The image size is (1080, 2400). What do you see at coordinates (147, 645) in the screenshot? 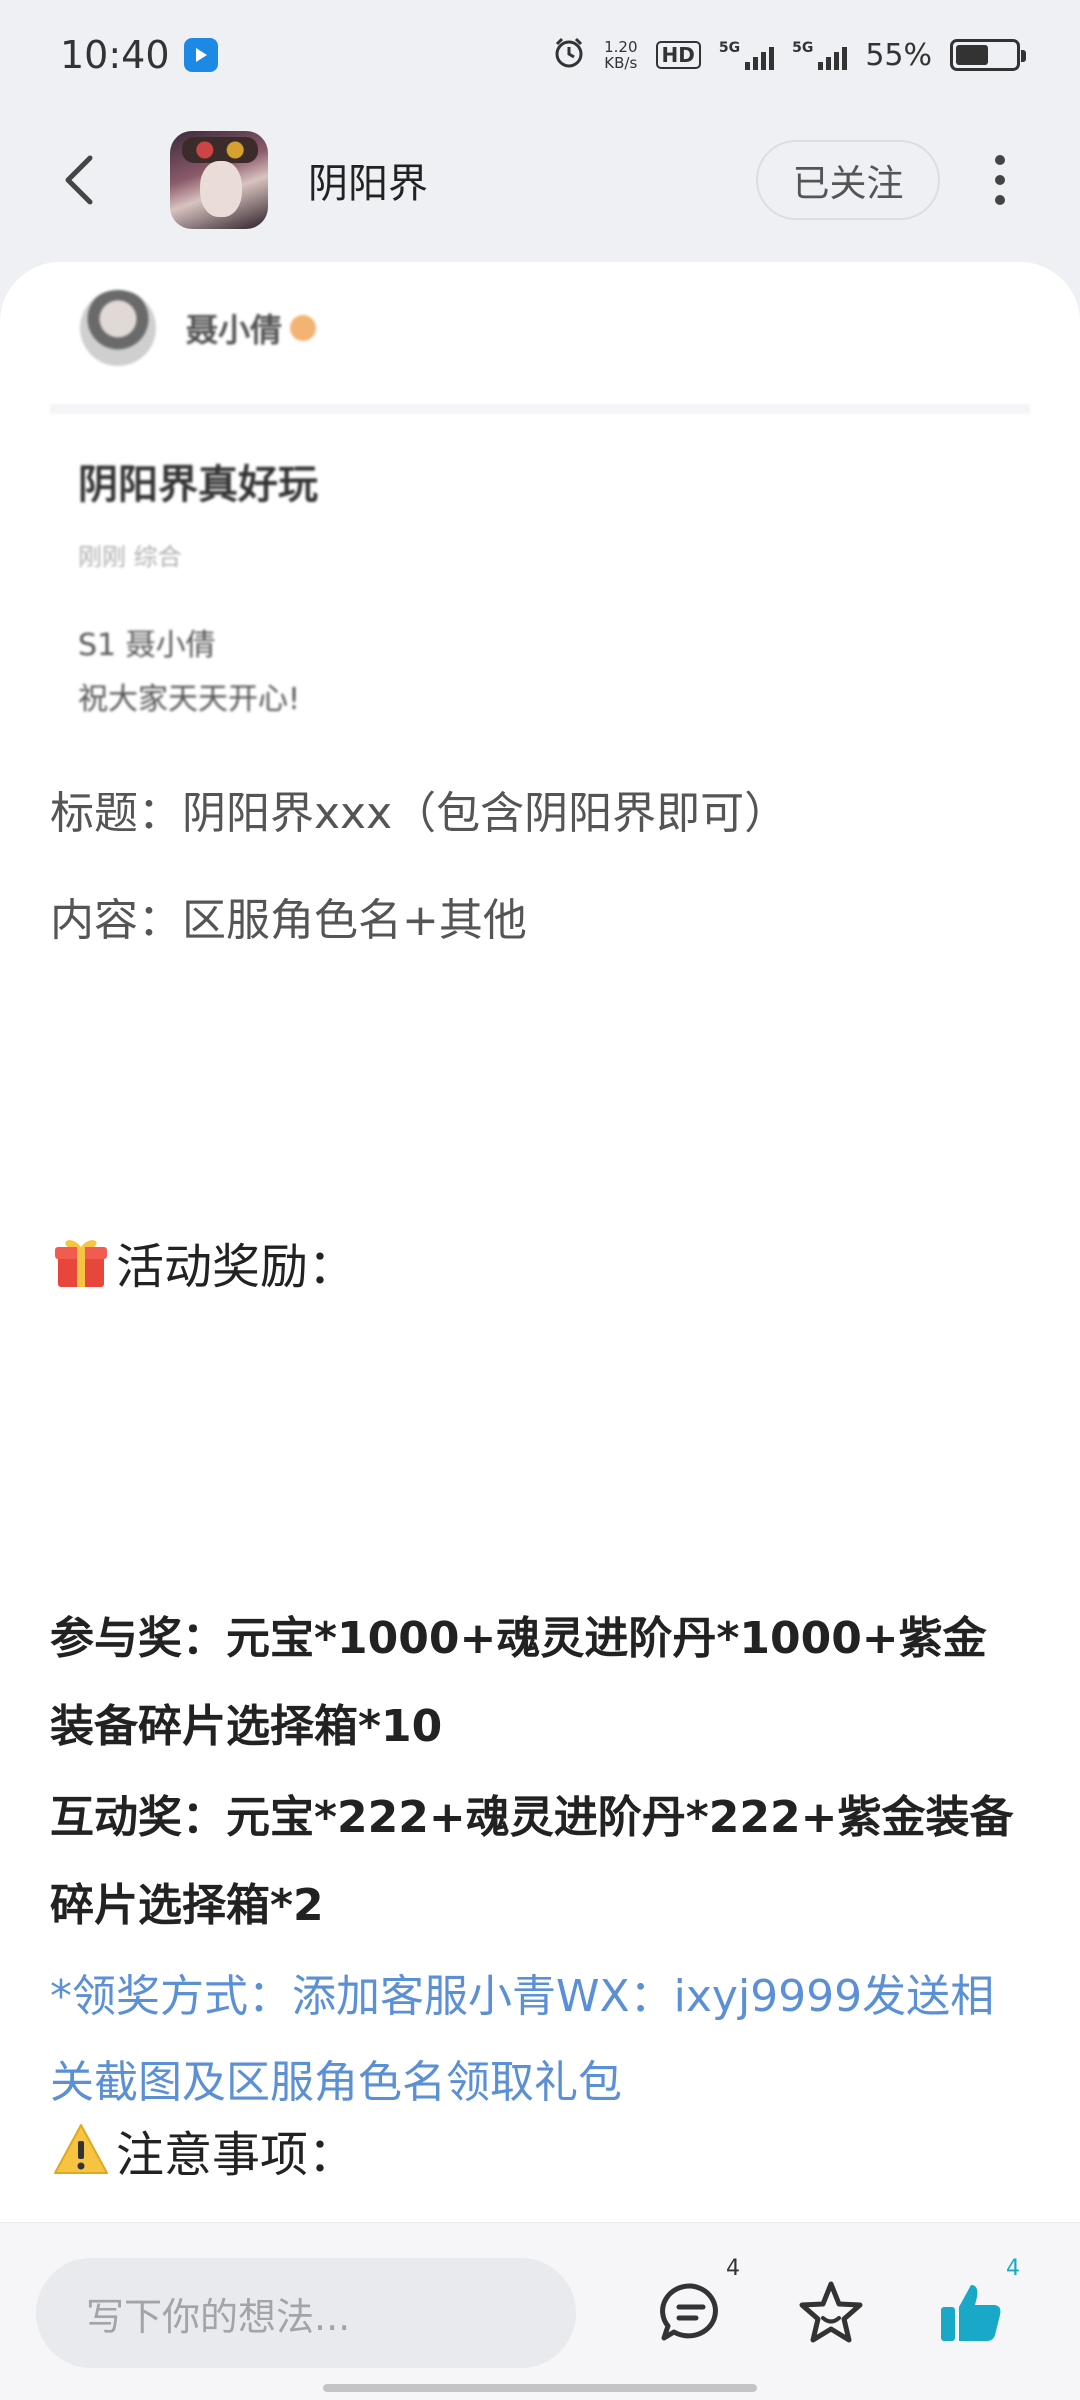
I see `screenshot-line-1: S1 聂小倩` at bounding box center [147, 645].